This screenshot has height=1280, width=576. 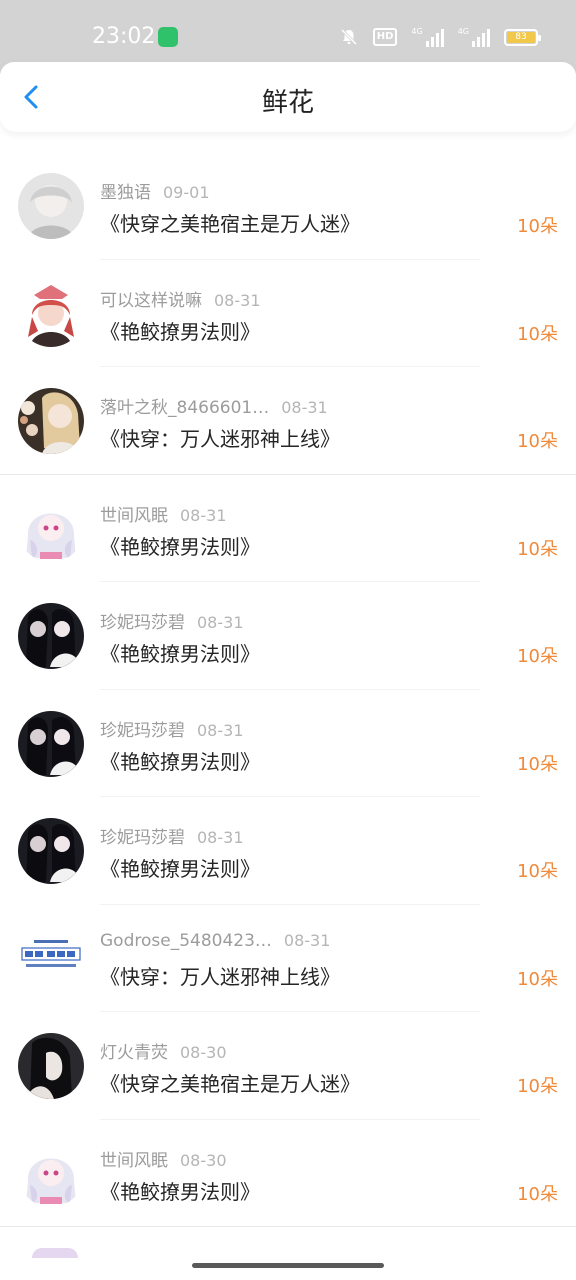 I want to click on battery-icon: 83, so click(x=522, y=37).